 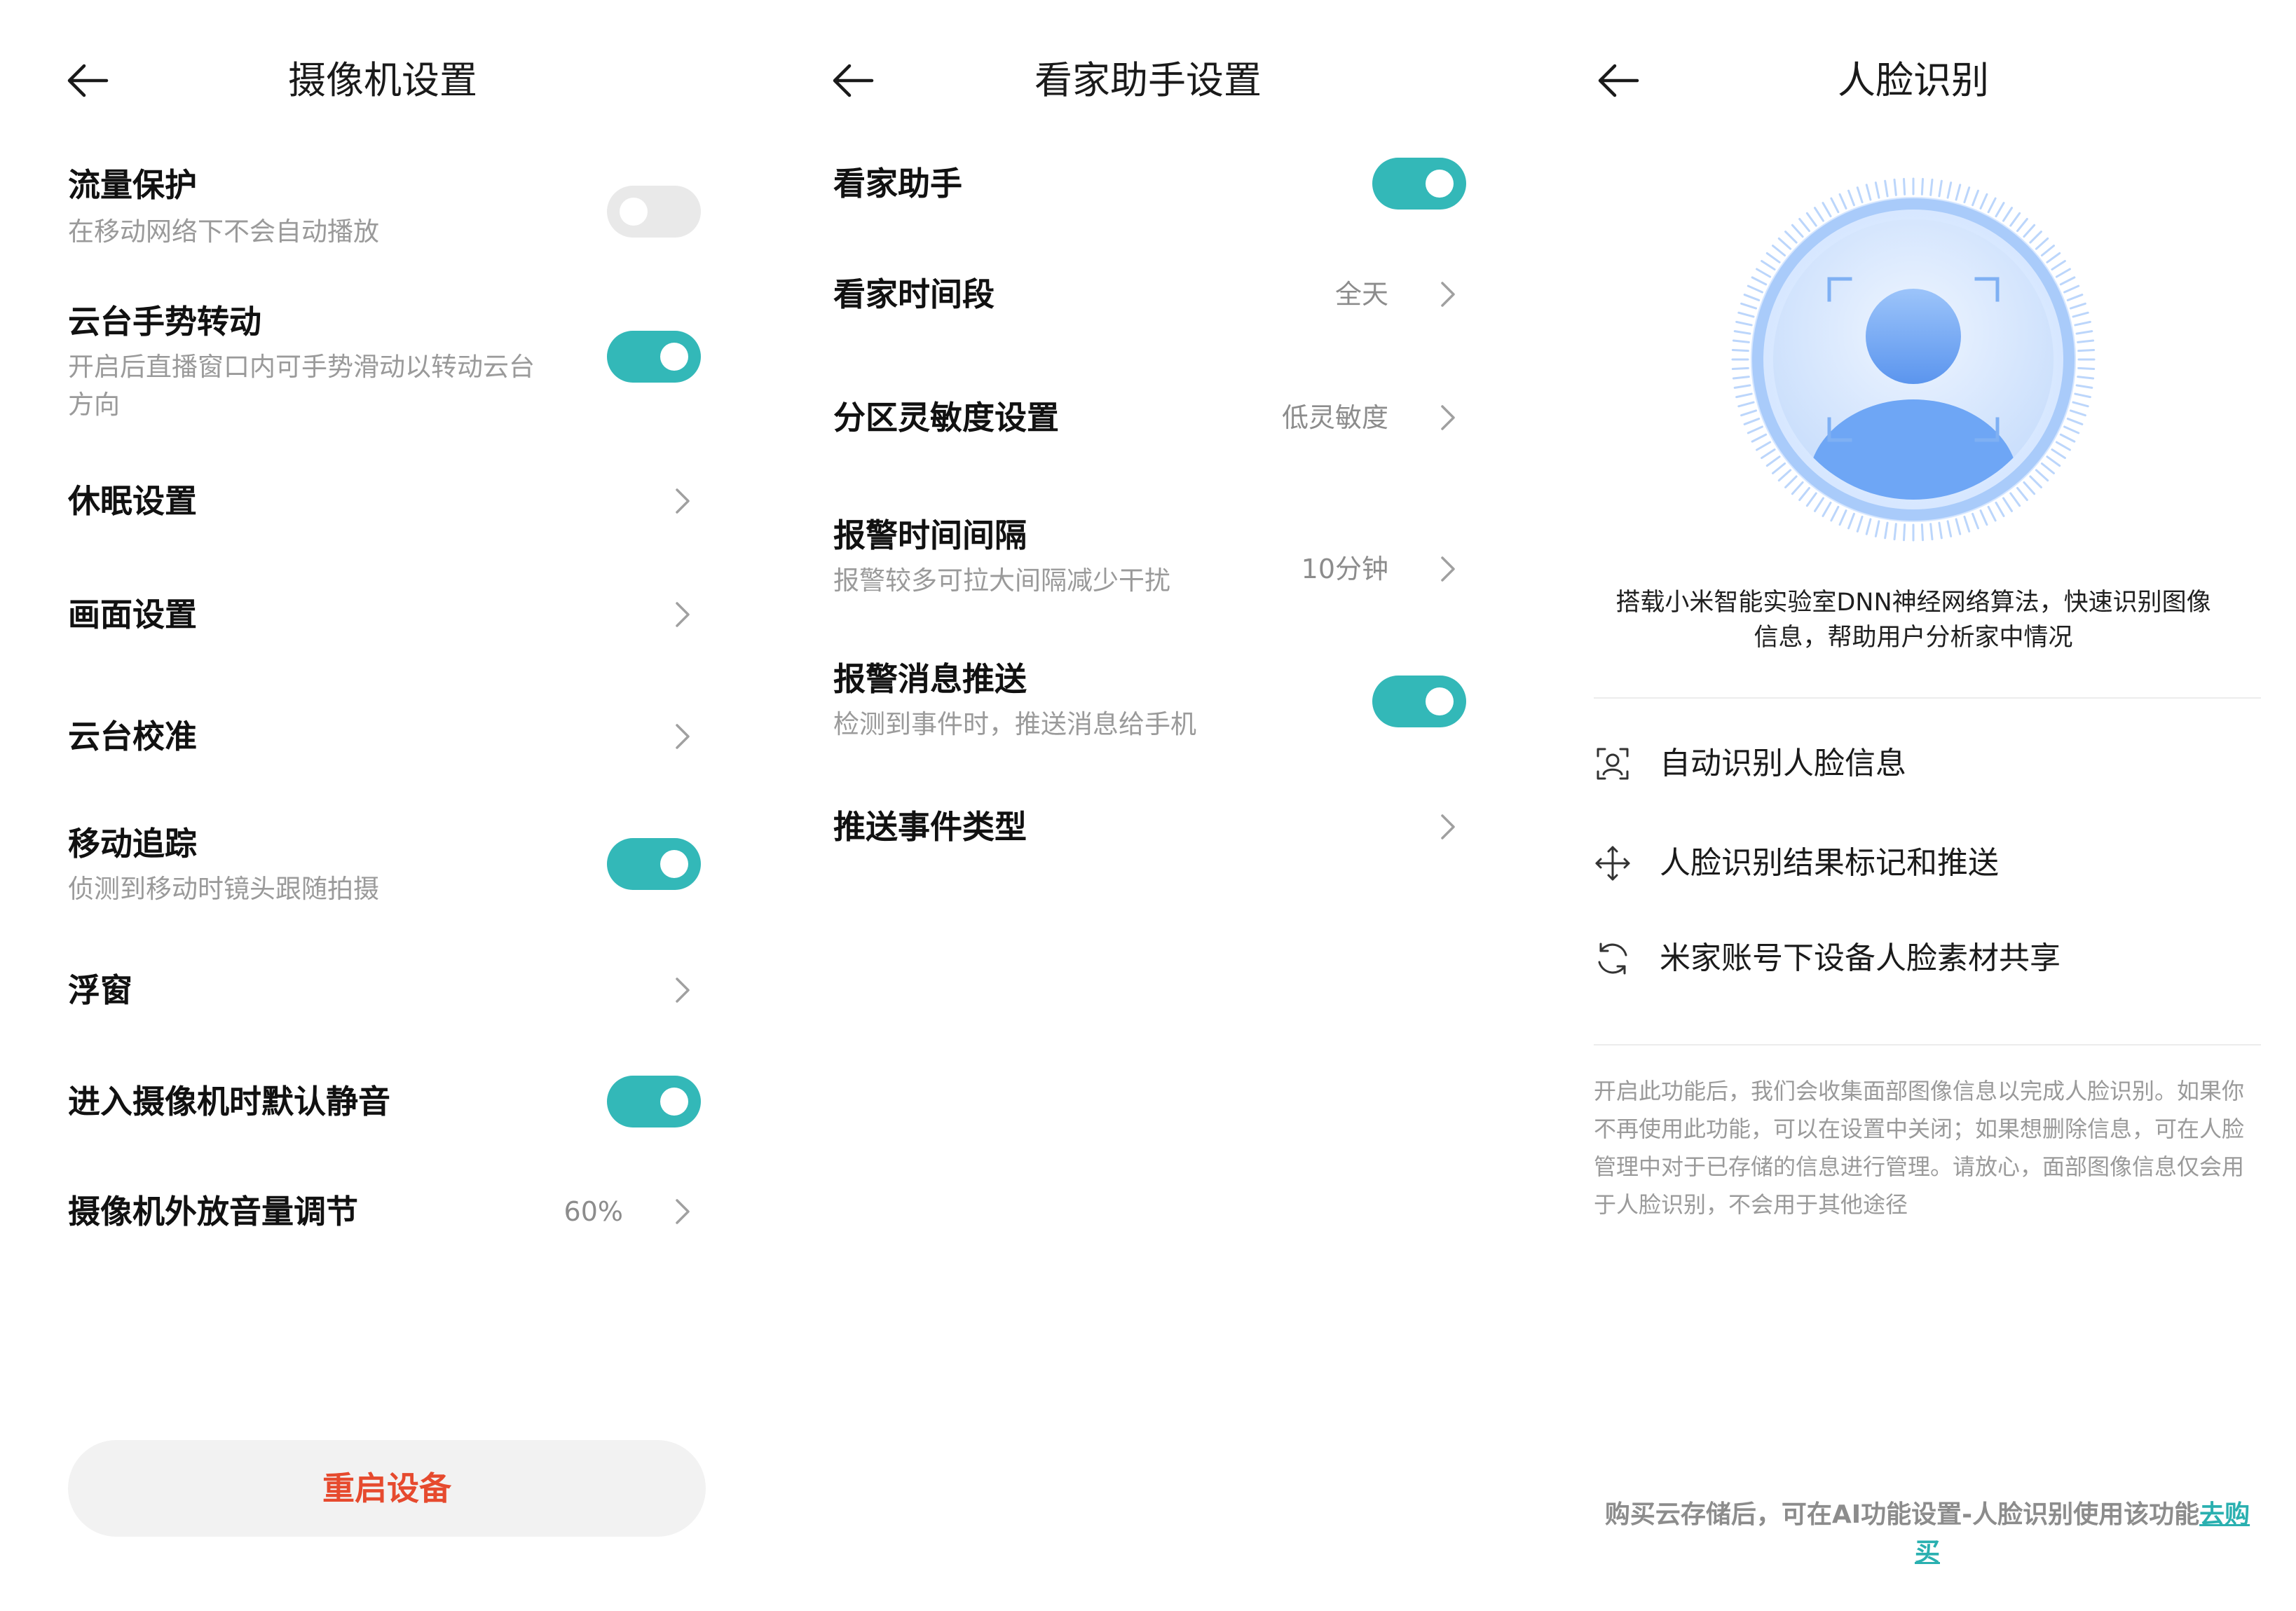 I want to click on feature-item: 米家账号下设备人脸素材共享, so click(x=1927, y=958).